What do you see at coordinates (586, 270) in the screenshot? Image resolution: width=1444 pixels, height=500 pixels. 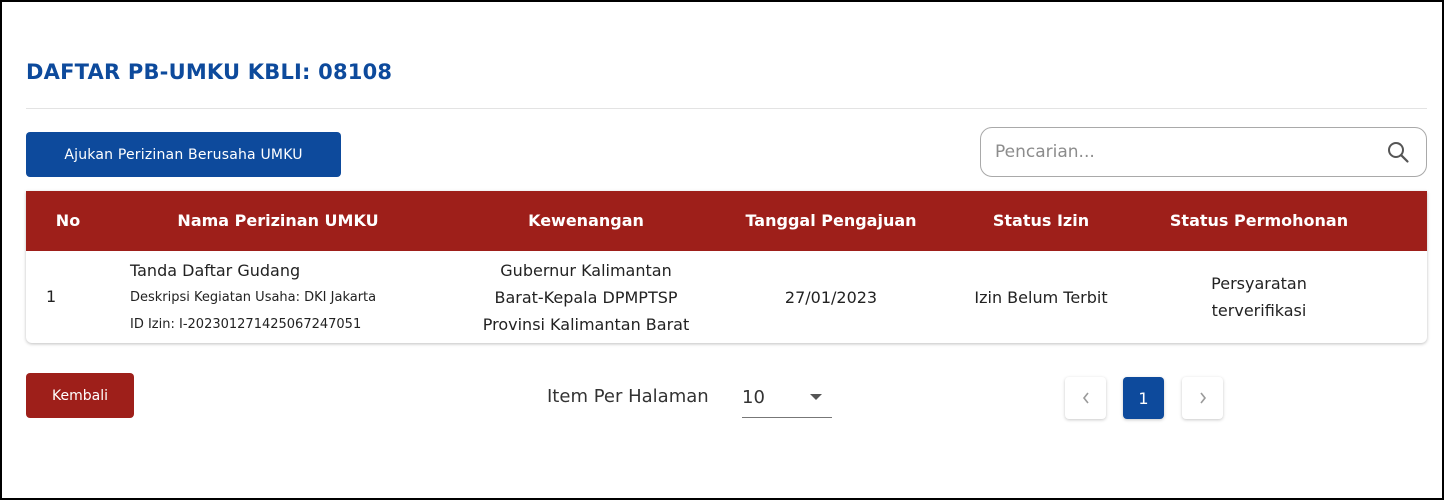 I see `row-kewenangan-line1: Gubernur Kalimantan` at bounding box center [586, 270].